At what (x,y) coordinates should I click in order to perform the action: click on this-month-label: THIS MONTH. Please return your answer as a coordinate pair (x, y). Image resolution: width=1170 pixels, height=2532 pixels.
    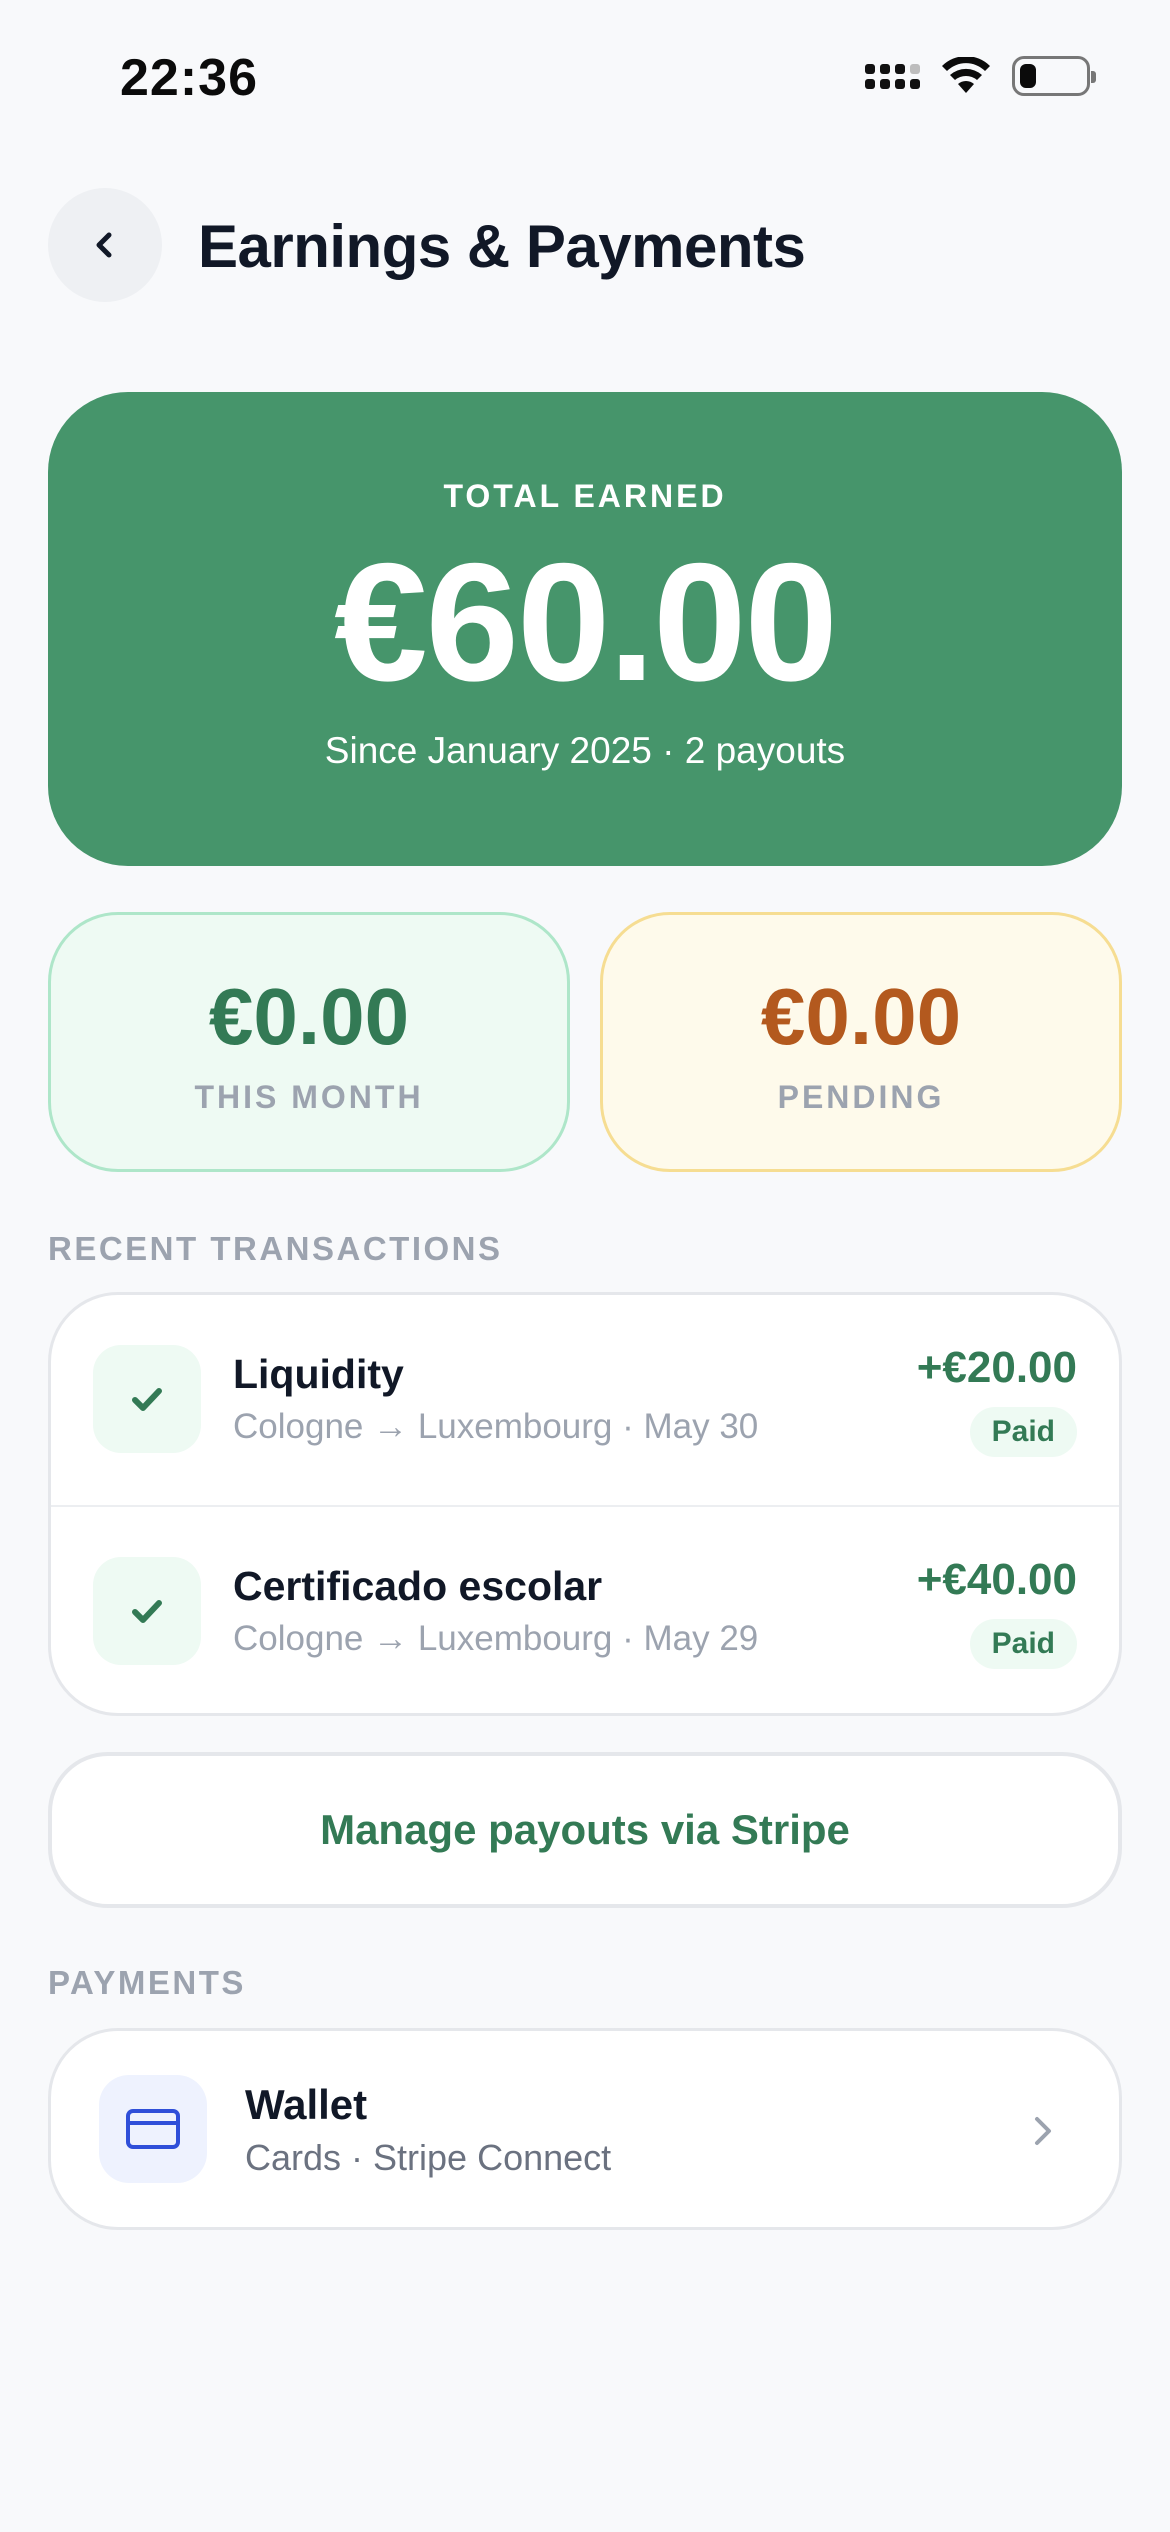
    Looking at the image, I should click on (309, 1097).